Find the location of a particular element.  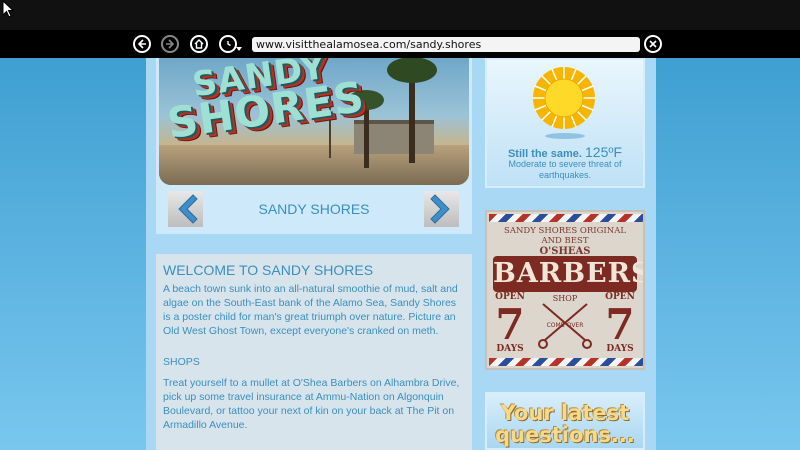

title-bar is located at coordinates (400, 15).